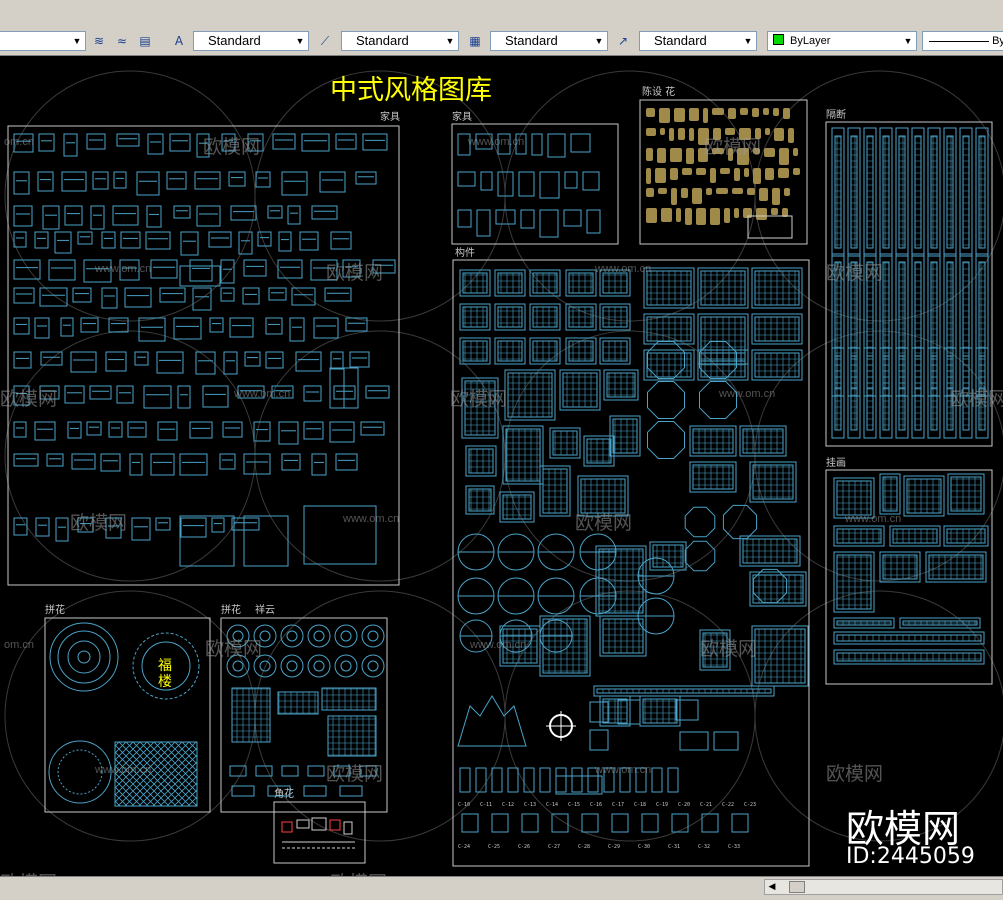  Describe the element at coordinates (464, 805) in the screenshot. I see `code-label: C-10` at that location.